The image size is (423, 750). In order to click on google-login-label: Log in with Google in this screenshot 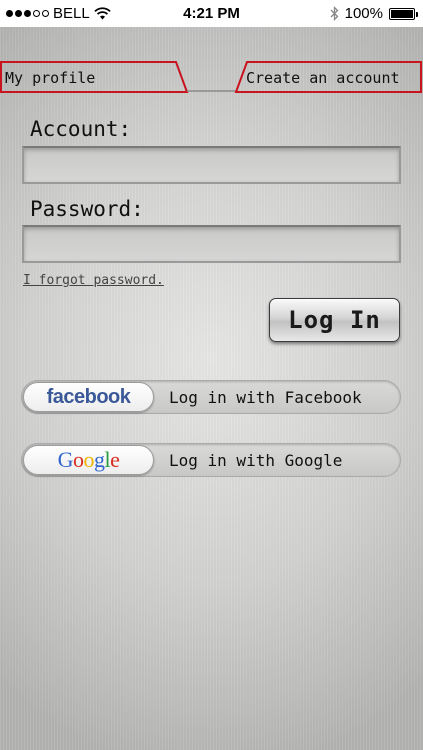, I will do `click(256, 460)`.